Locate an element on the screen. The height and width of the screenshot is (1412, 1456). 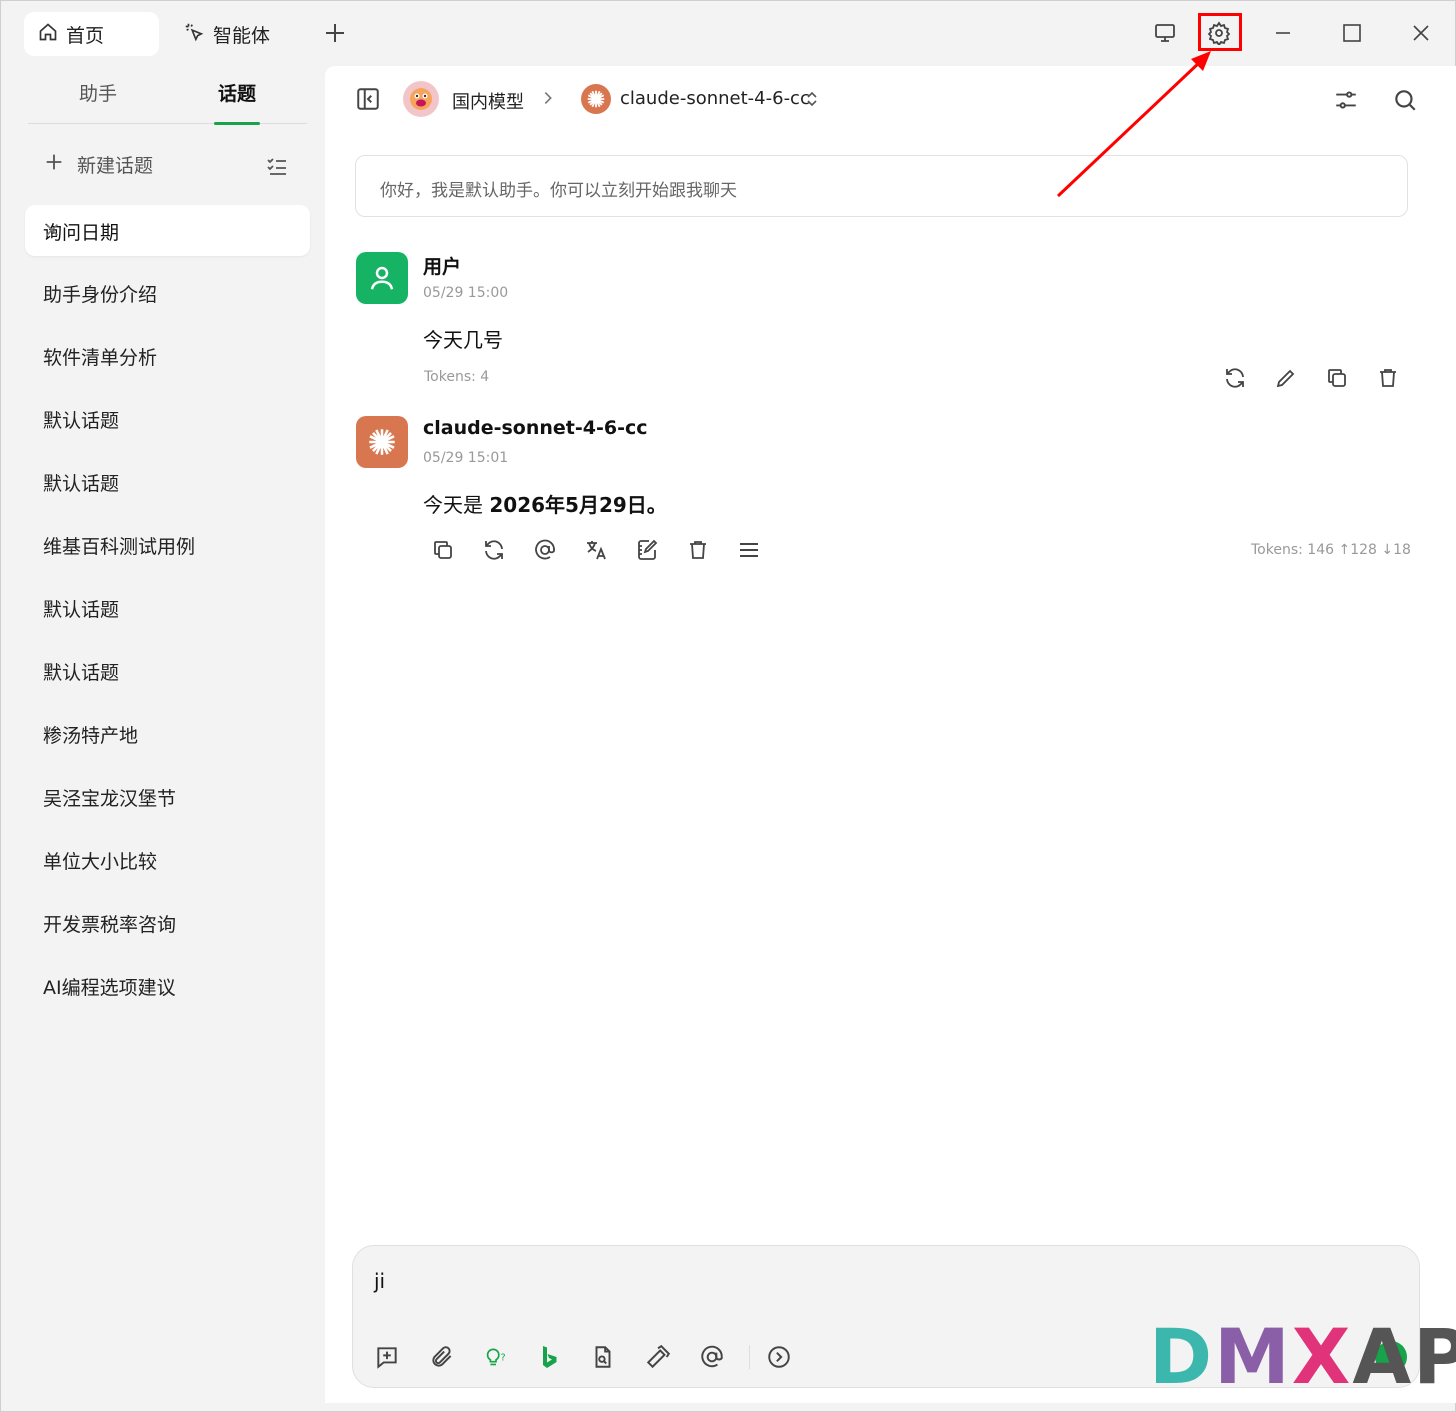
tab-home: 首页 is located at coordinates (91, 34).